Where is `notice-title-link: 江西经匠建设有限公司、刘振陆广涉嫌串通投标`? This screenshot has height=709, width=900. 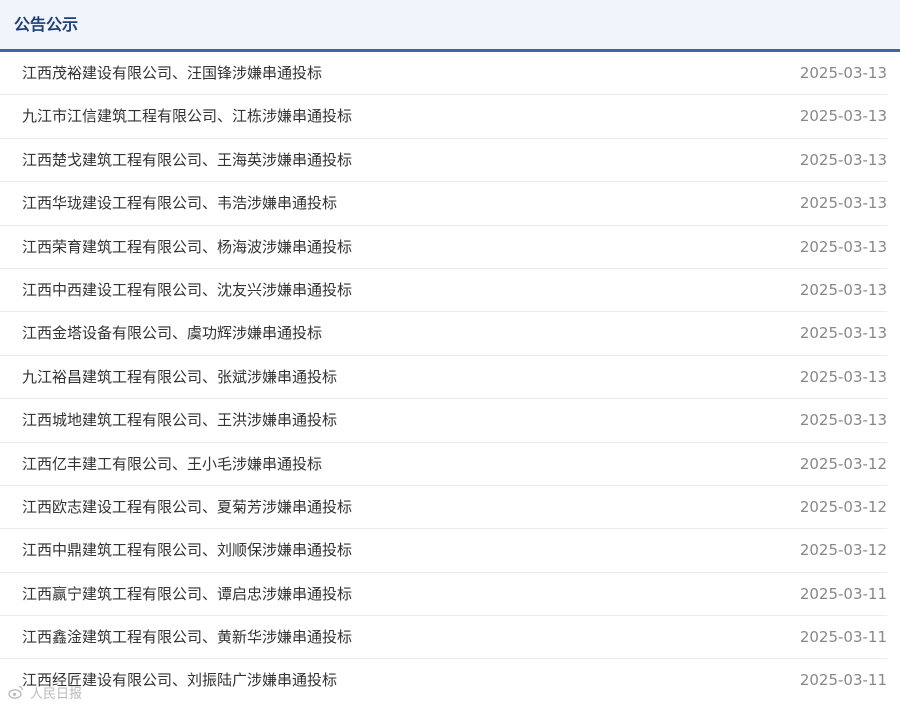 notice-title-link: 江西经匠建设有限公司、刘振陆广涉嫌串通投标 is located at coordinates (179, 680).